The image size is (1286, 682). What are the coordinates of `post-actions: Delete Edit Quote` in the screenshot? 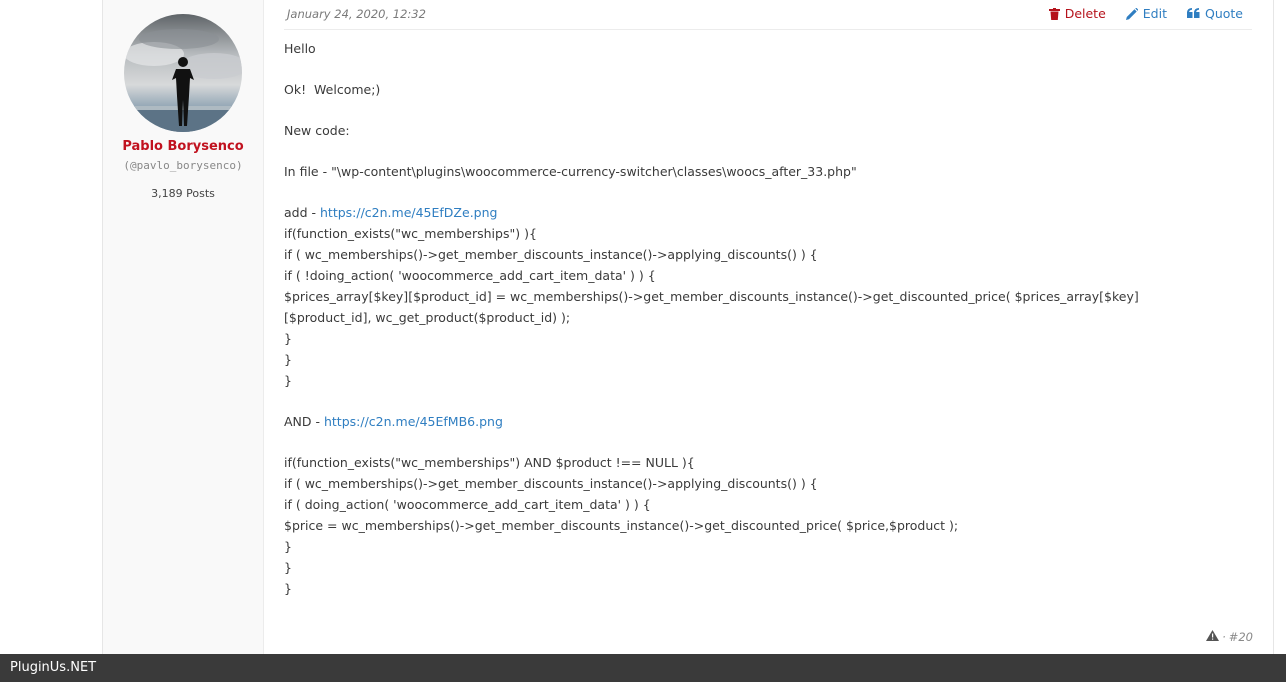 It's located at (1145, 13).